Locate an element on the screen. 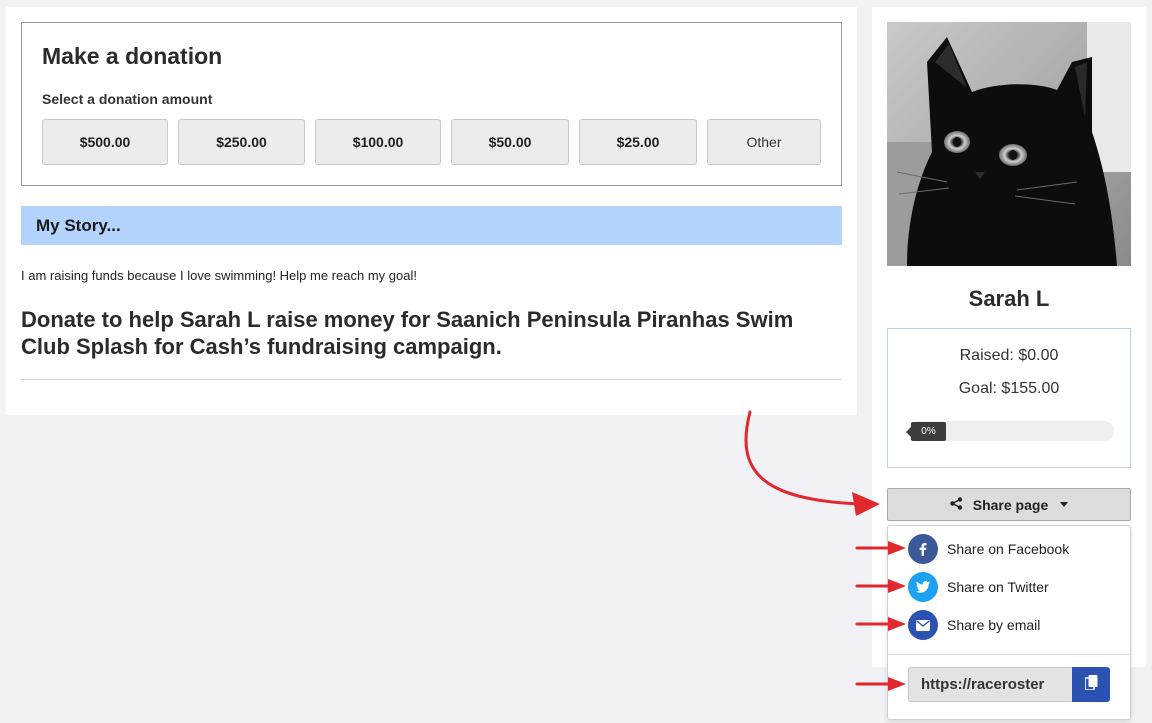  share-facebook-label: Share on Facebook is located at coordinates (1008, 549).